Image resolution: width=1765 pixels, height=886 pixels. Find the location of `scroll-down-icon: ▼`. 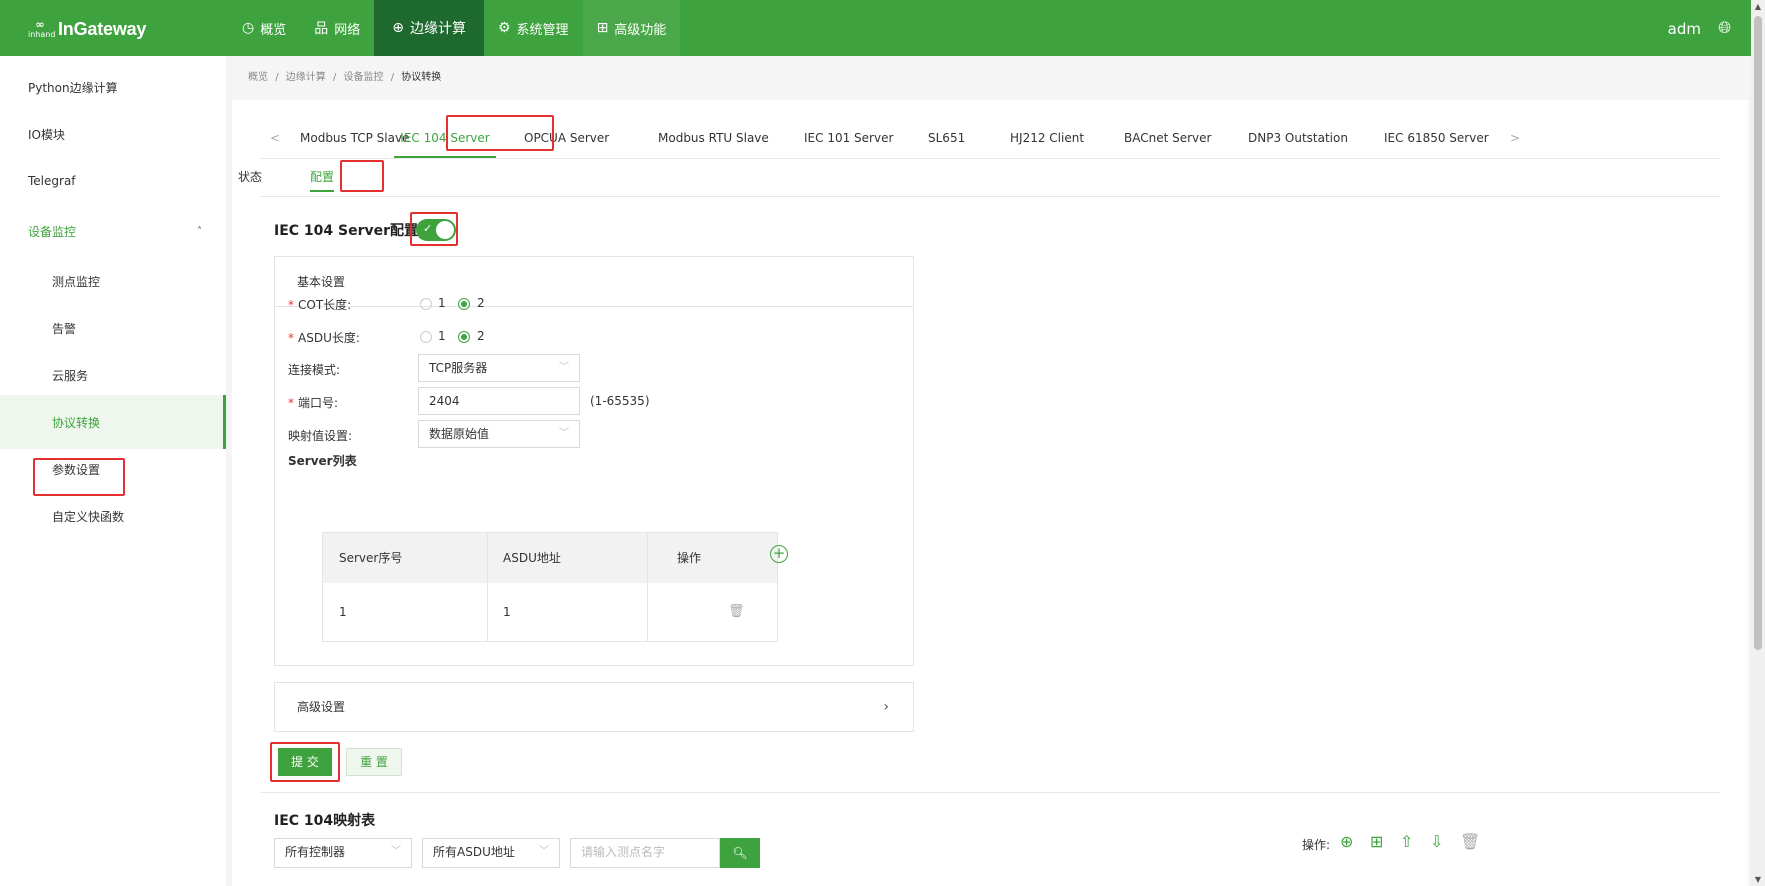

scroll-down-icon: ▼ is located at coordinates (1758, 879).